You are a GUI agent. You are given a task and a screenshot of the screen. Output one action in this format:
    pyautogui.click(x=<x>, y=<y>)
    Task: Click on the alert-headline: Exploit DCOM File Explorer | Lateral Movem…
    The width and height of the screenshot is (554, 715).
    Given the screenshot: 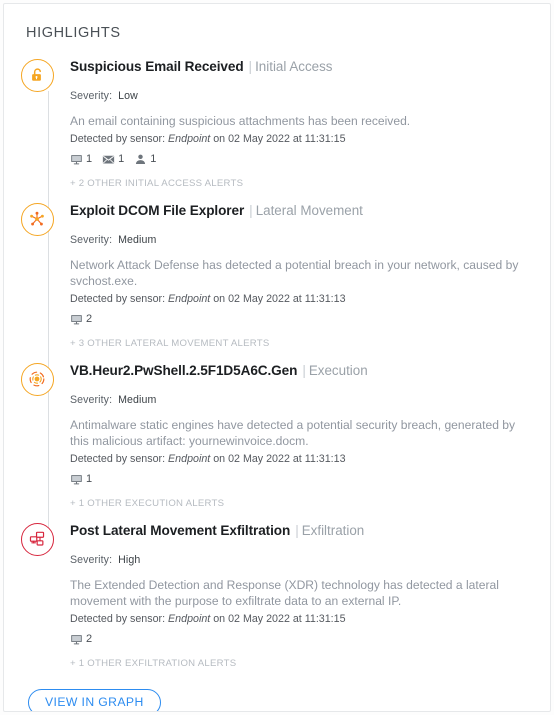 What is the action you would take?
    pyautogui.click(x=300, y=211)
    